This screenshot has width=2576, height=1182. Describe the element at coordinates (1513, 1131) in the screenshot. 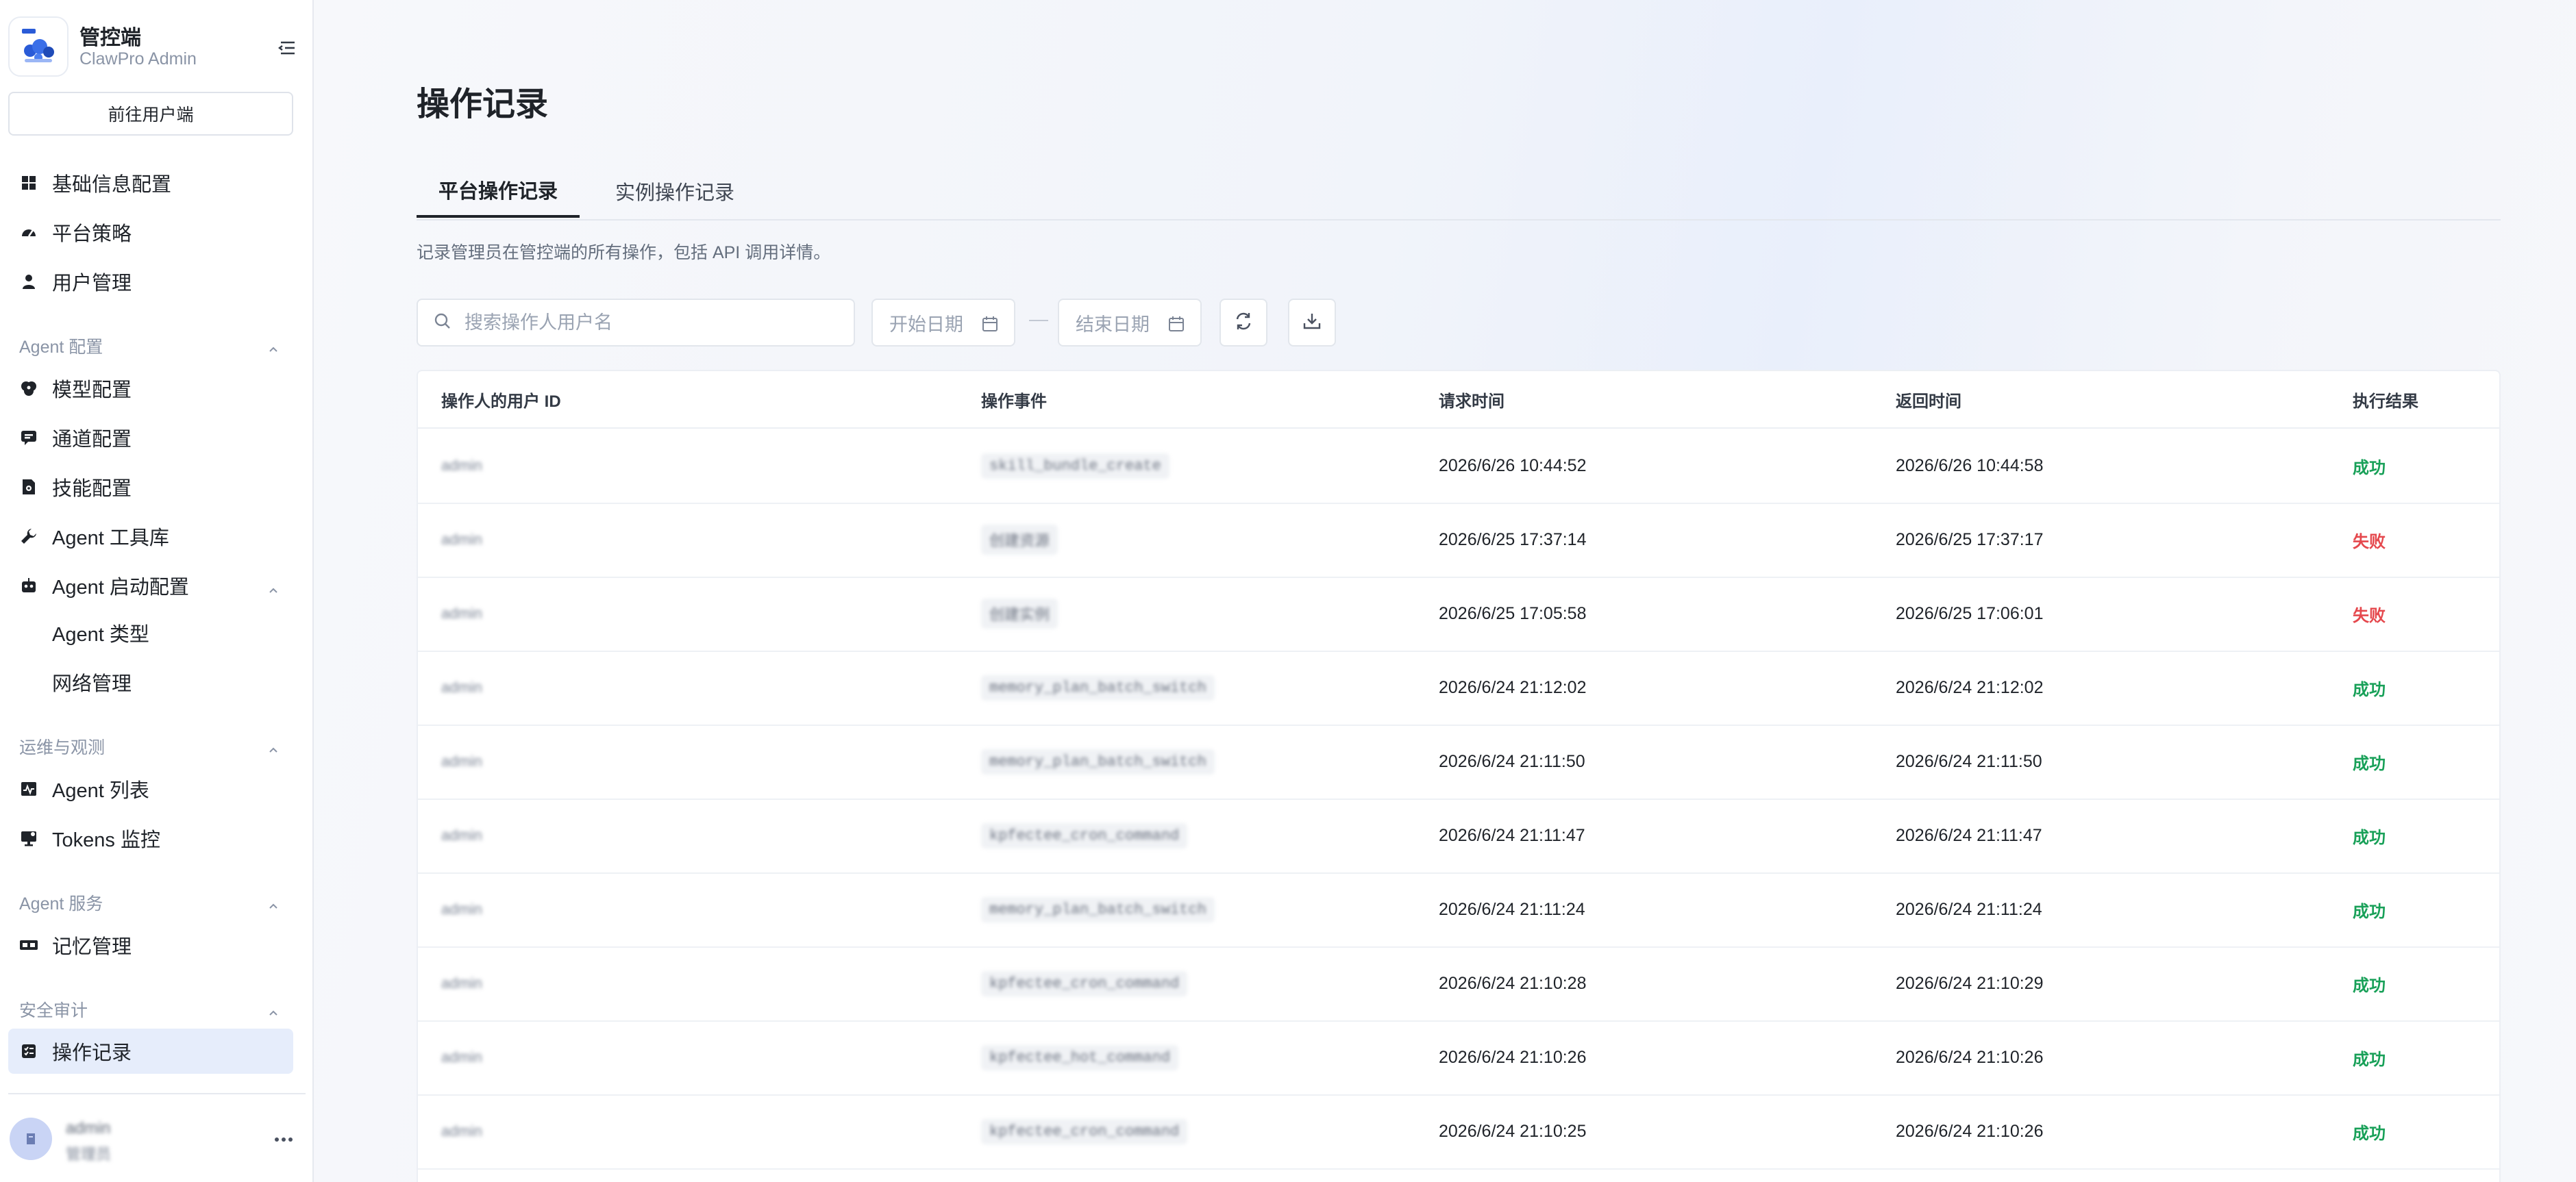

I see `cell-request-time: 2026/6/24 21:10:25` at that location.